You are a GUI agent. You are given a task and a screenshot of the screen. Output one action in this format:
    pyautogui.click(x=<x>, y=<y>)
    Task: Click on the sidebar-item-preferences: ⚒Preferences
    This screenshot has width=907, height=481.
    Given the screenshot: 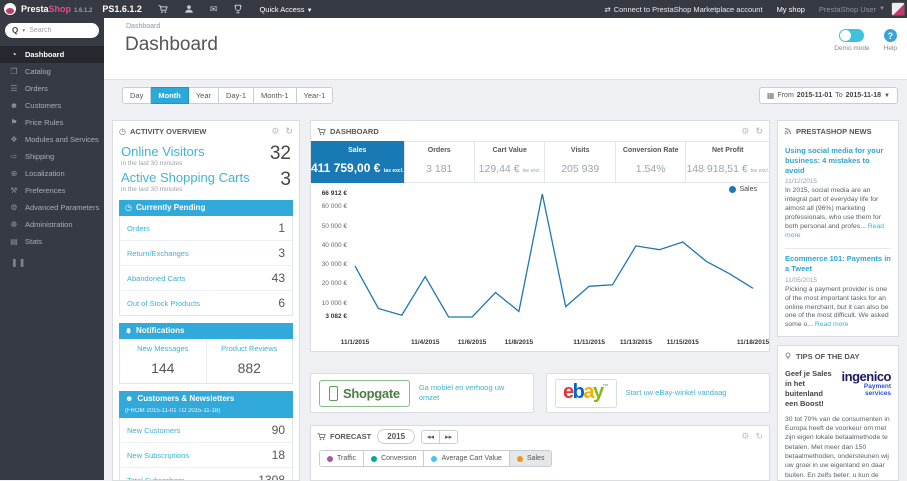 What is the action you would take?
    pyautogui.click(x=52, y=190)
    